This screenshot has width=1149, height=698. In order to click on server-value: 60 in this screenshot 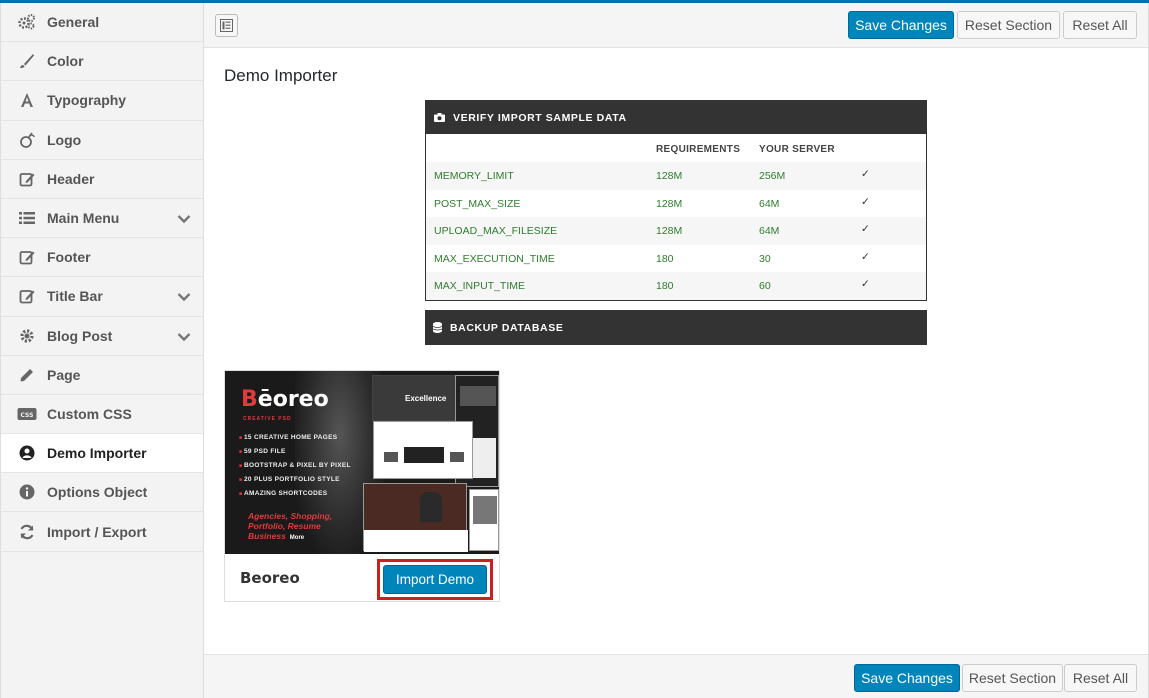, I will do `click(765, 286)`.